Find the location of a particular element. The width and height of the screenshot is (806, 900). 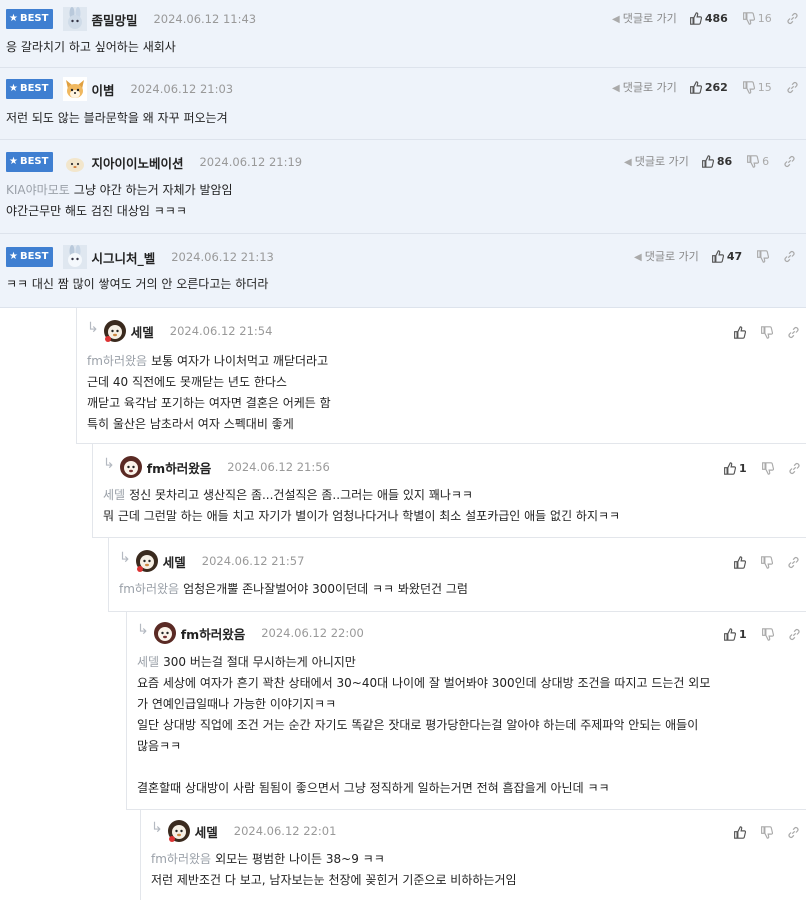

shiba-avatar-icon is located at coordinates (75, 89).